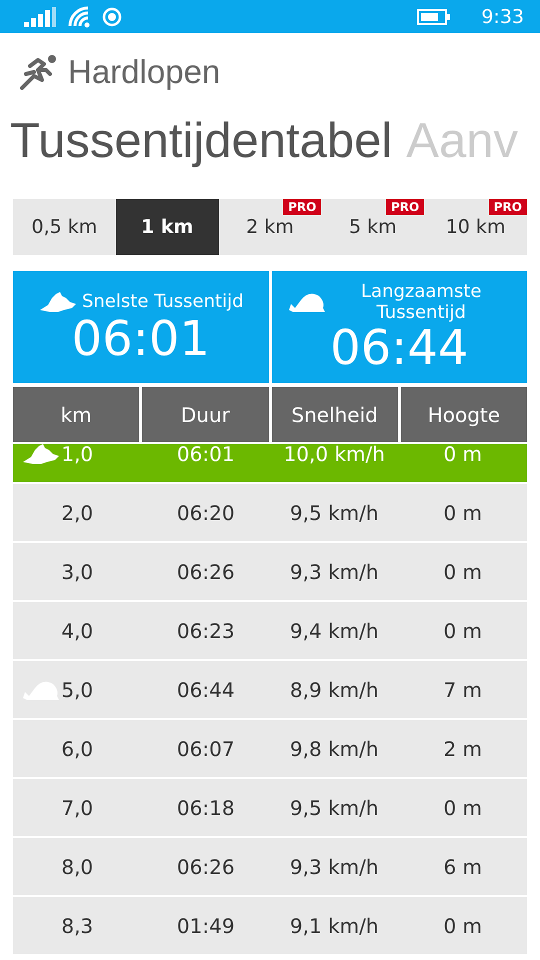  What do you see at coordinates (163, 301) in the screenshot?
I see `summary-label: Snelste Tussentijd` at bounding box center [163, 301].